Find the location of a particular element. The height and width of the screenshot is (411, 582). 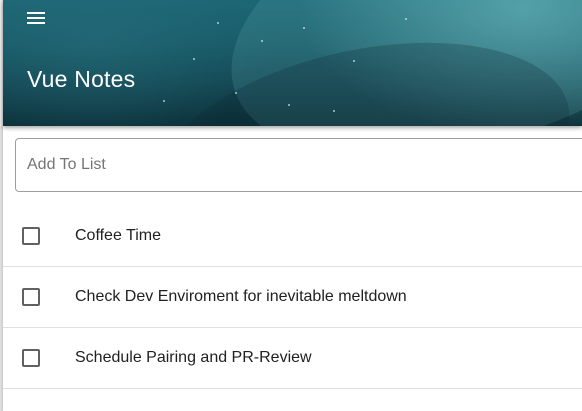

add-to-list-field is located at coordinates (298, 165).